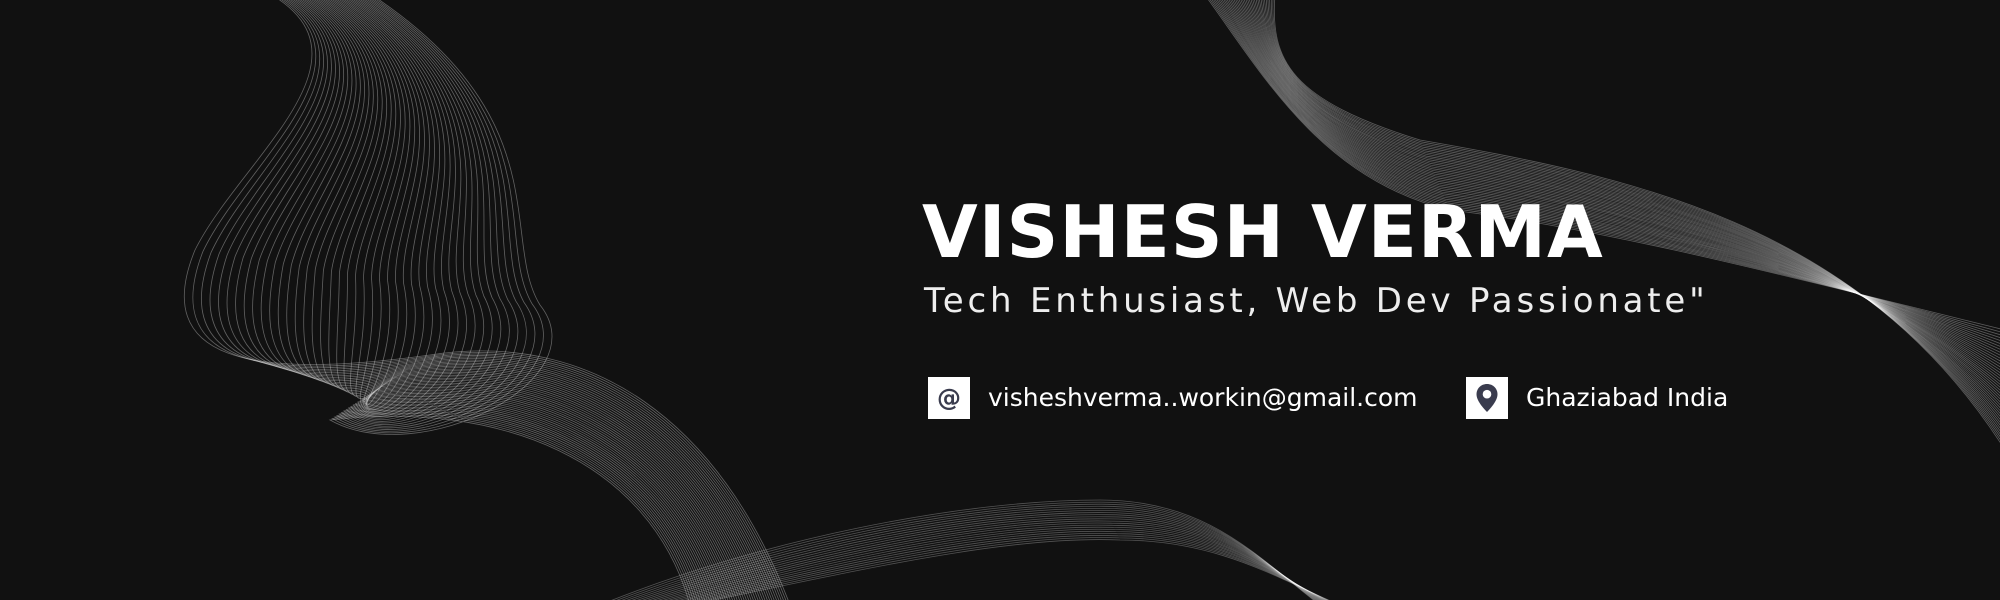 This screenshot has height=600, width=2000. I want to click on contact-location: Ghaziabad India, so click(1597, 398).